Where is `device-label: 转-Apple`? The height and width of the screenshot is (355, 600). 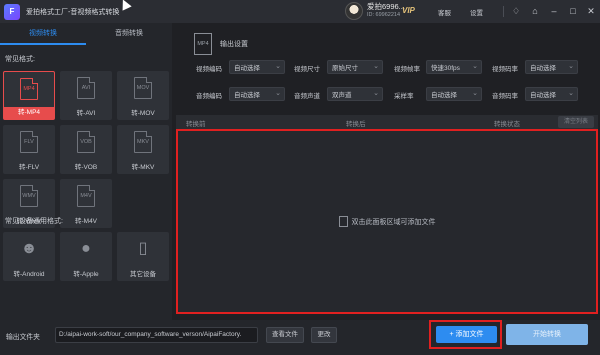
device-label: 转-Apple is located at coordinates (86, 274).